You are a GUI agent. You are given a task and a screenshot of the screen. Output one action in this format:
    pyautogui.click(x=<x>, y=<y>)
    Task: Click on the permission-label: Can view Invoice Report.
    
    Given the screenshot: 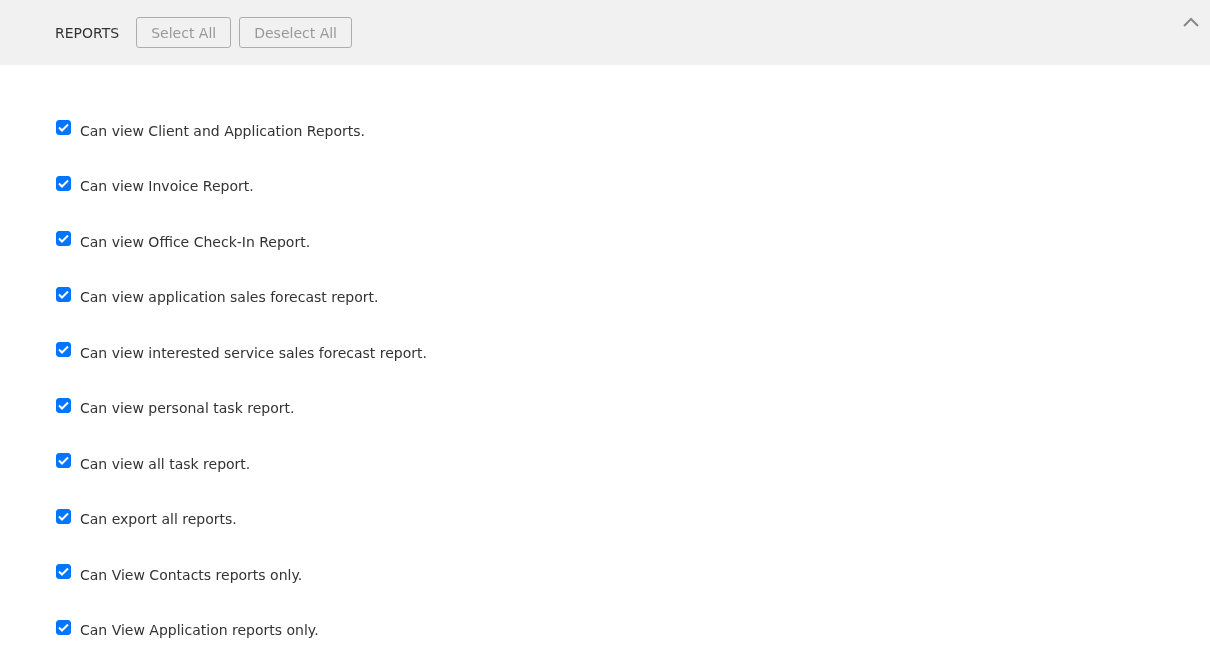 What is the action you would take?
    pyautogui.click(x=167, y=186)
    